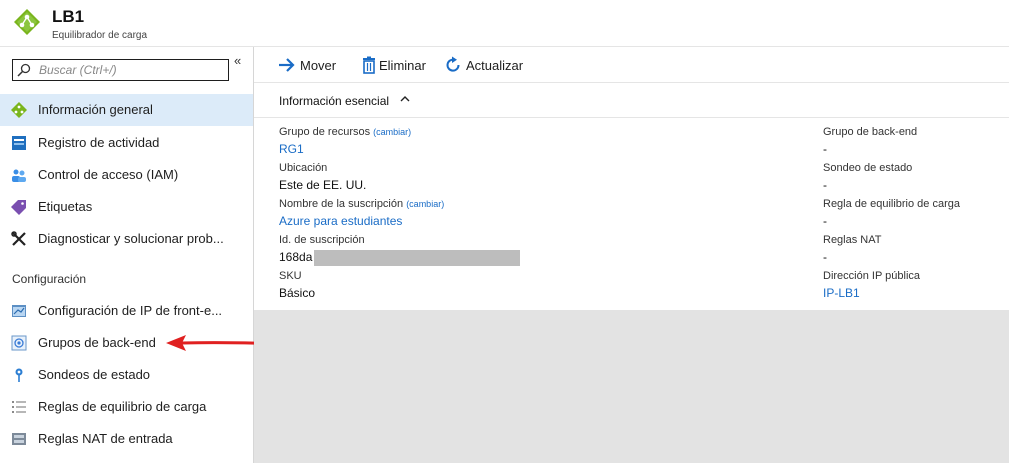 This screenshot has width=1009, height=463. Describe the element at coordinates (18, 207) in the screenshot. I see `tag-icon` at that location.